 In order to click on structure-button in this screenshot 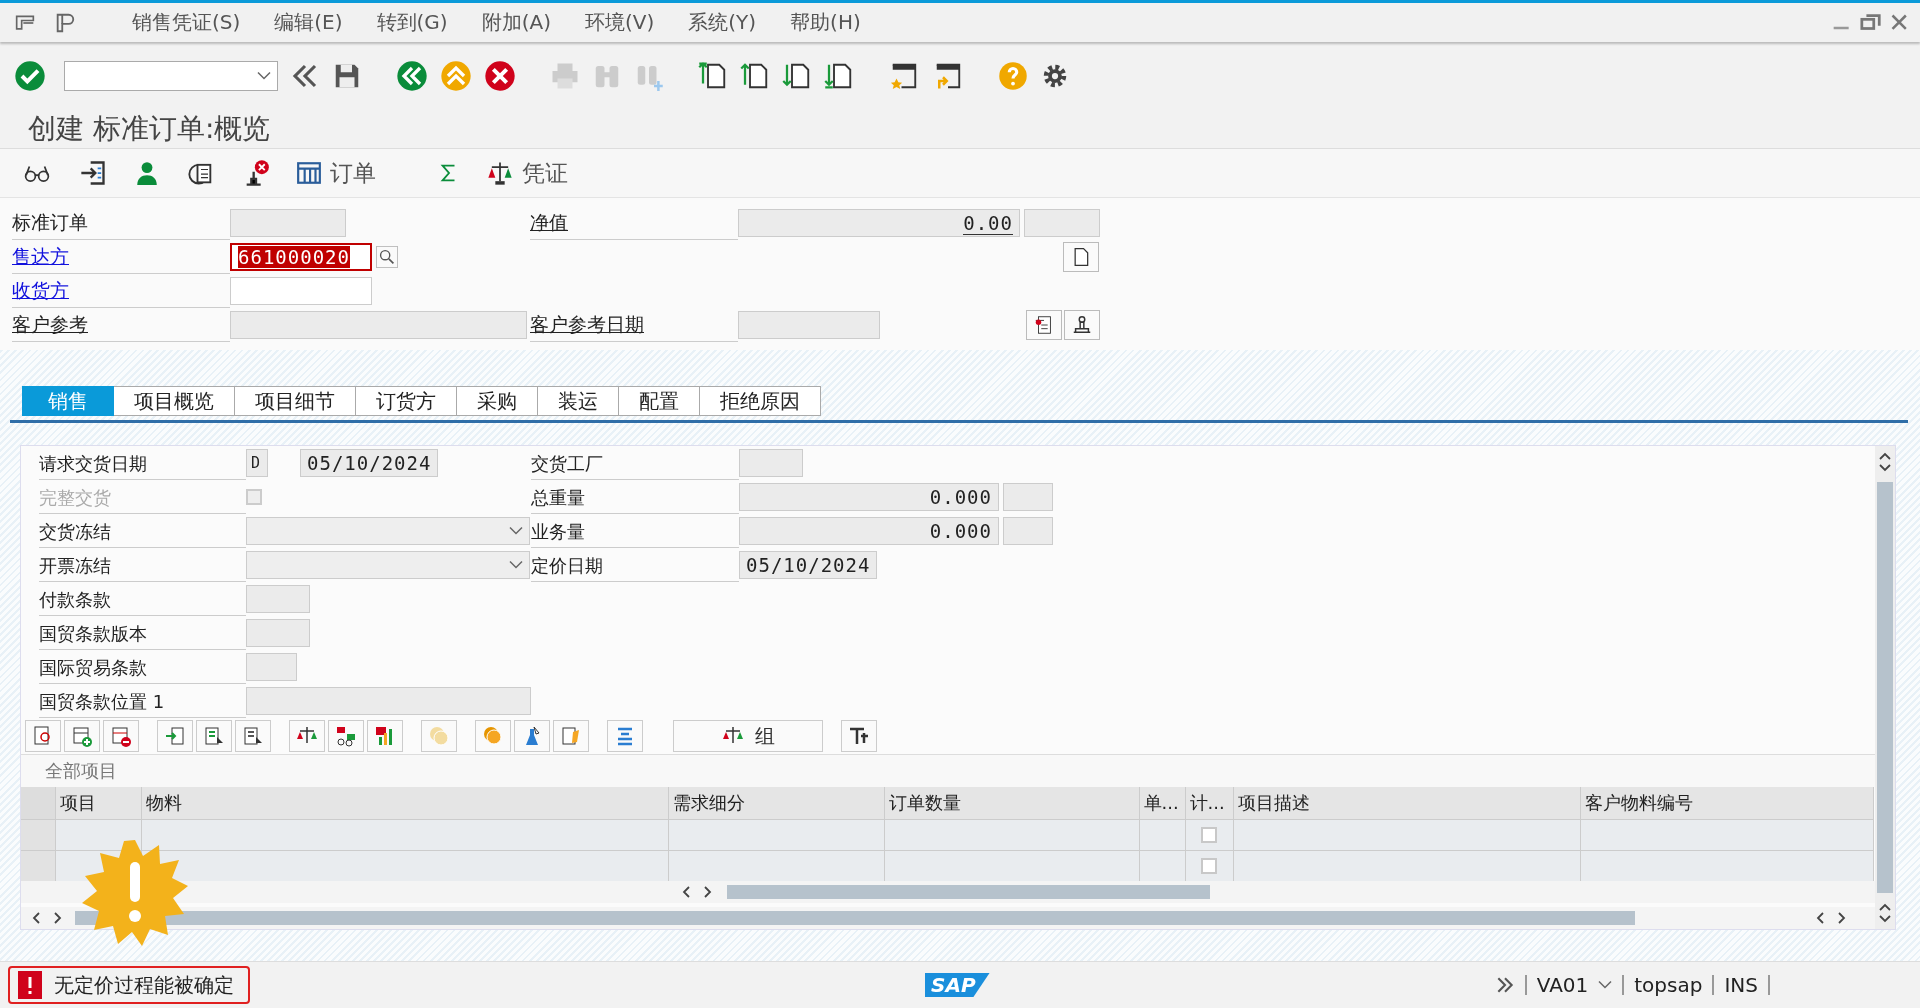, I will do `click(346, 736)`.